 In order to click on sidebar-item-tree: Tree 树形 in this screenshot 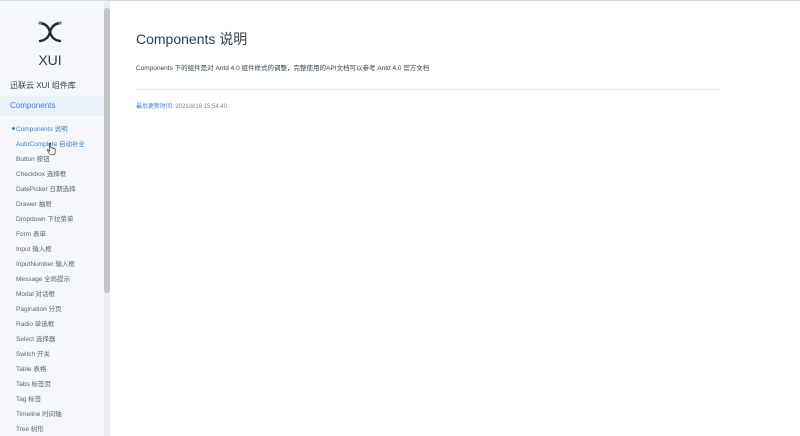, I will do `click(30, 428)`.